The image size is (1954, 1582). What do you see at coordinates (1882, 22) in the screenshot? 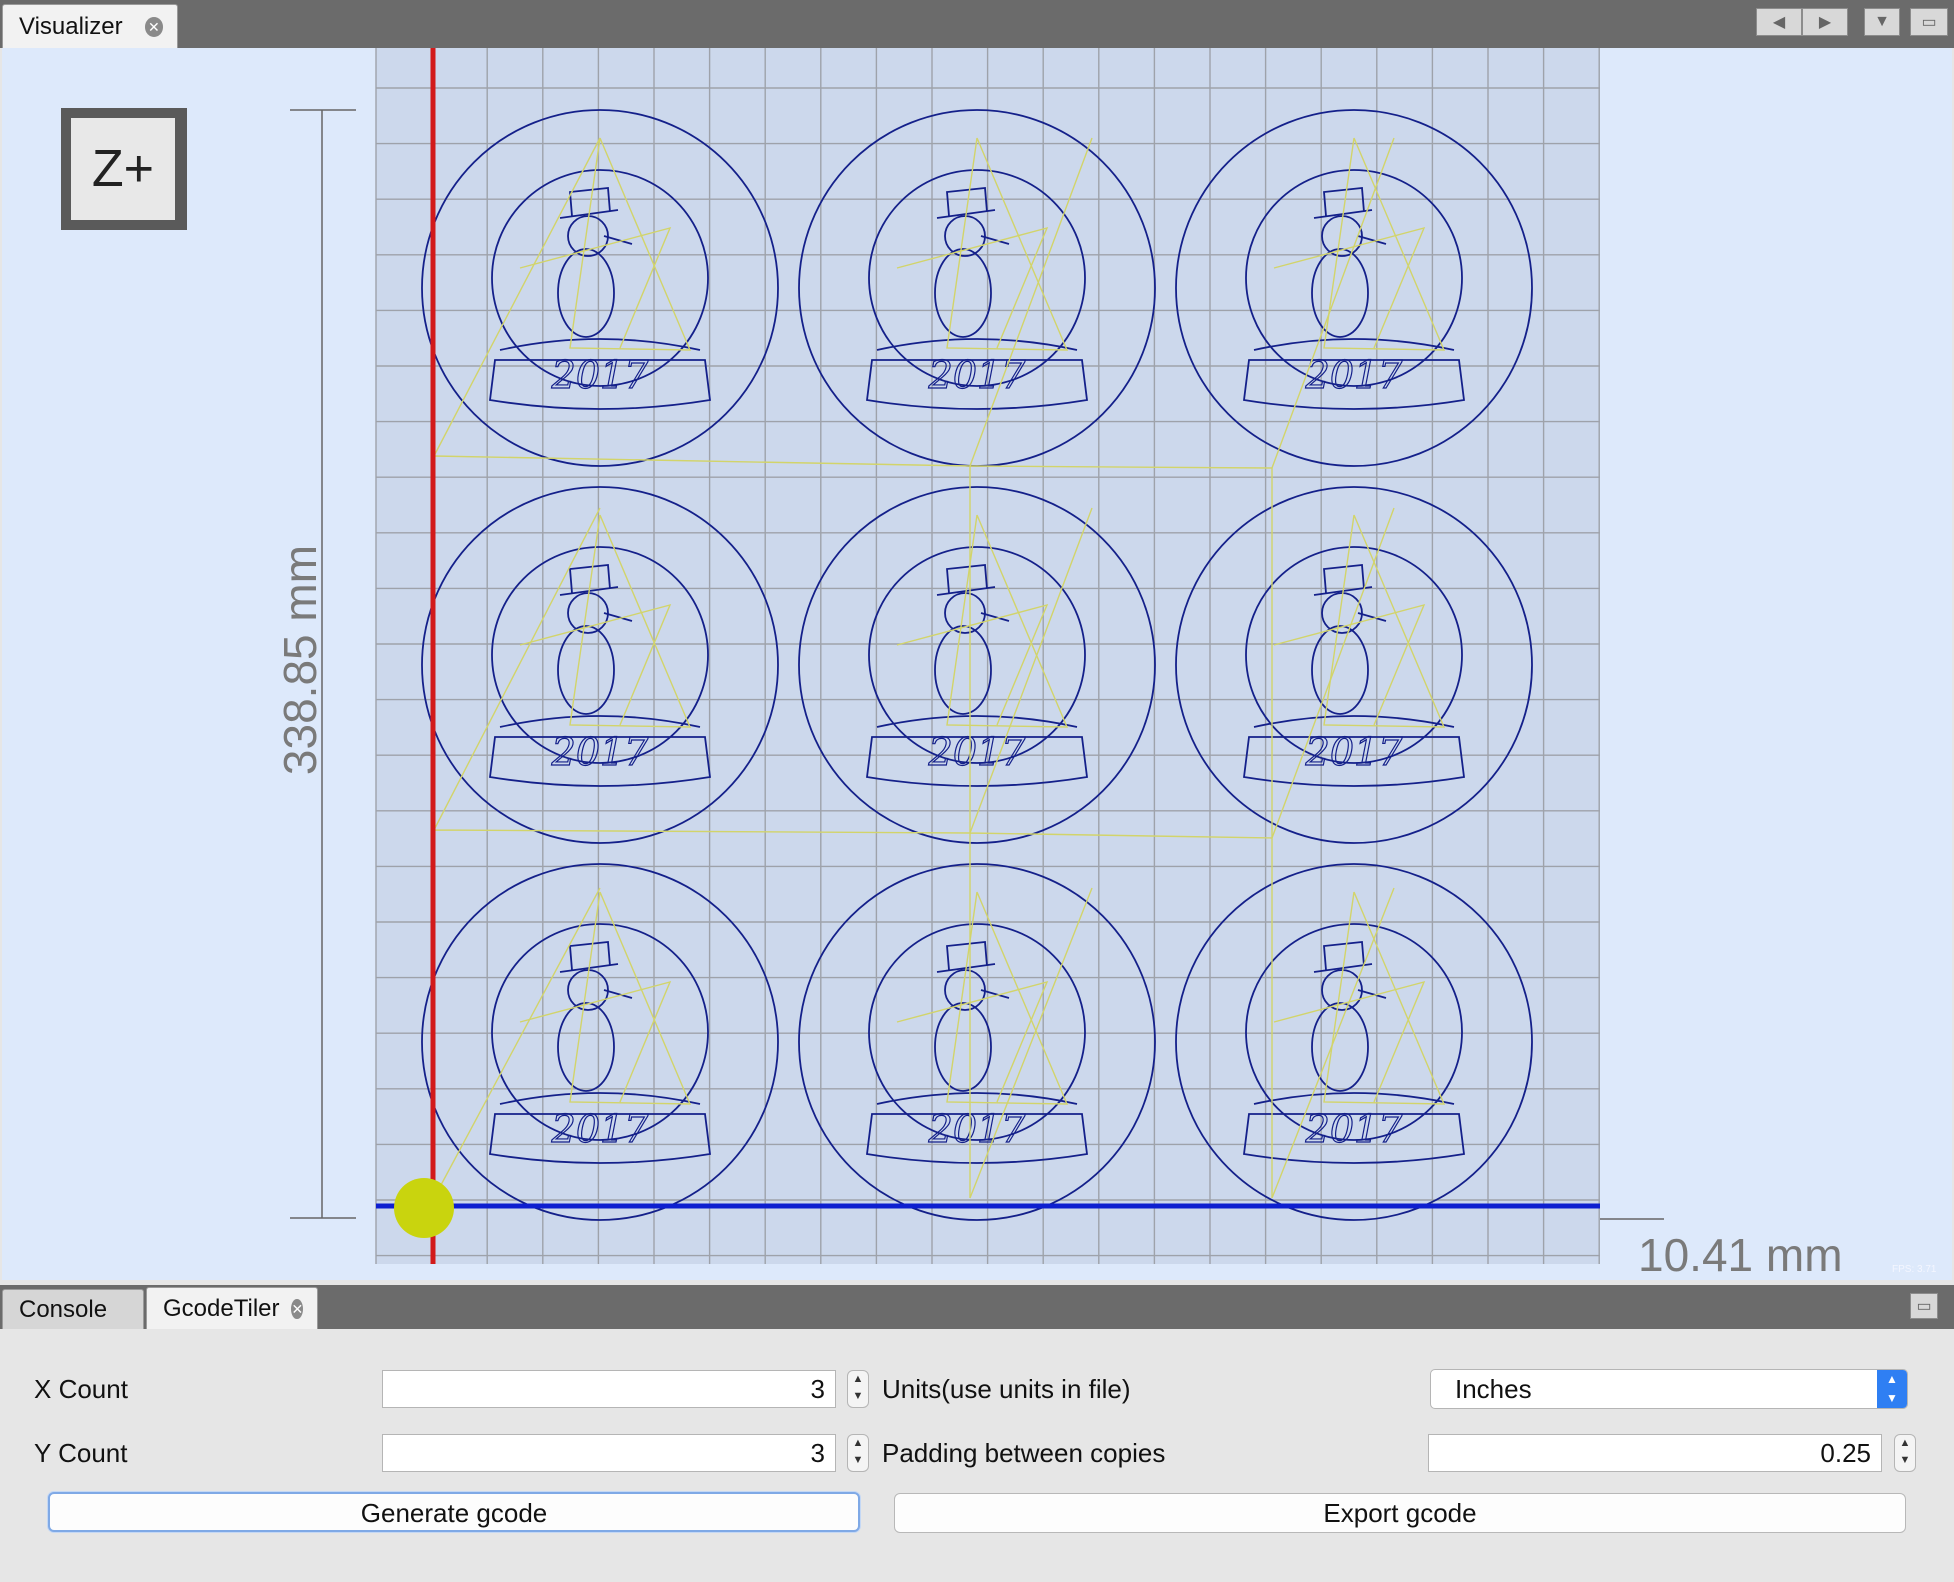
I see `dropdown-icon: ▼` at bounding box center [1882, 22].